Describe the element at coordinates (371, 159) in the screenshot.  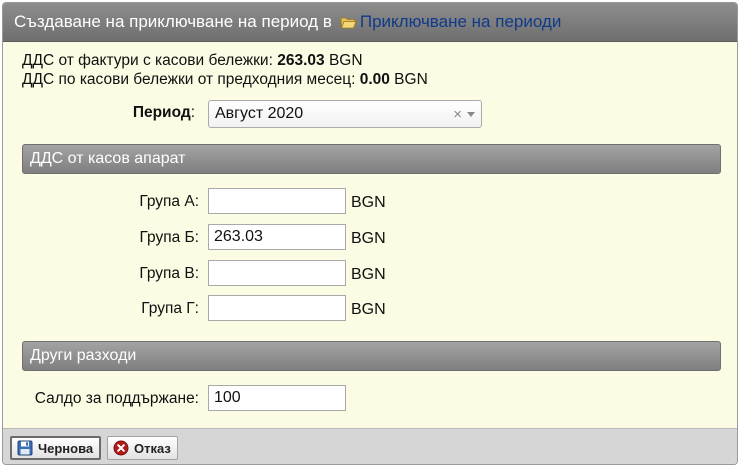
I see `section-cash-register-header: ДДС от касов апарат` at that location.